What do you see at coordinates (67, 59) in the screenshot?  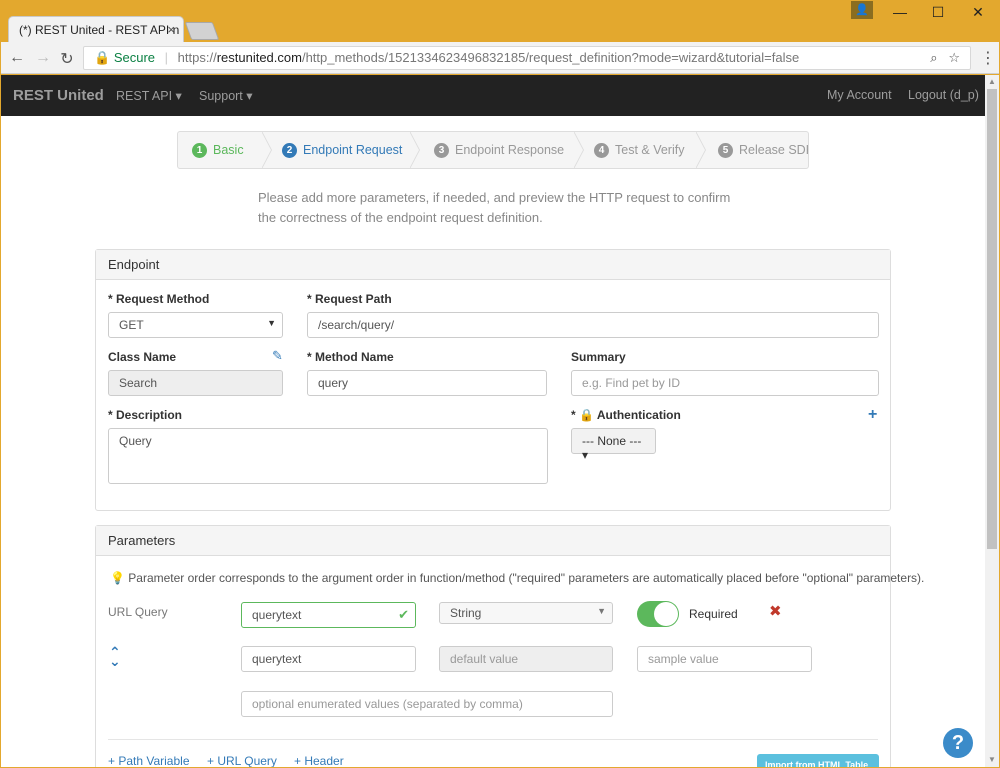 I see `reload-icon: ↻` at bounding box center [67, 59].